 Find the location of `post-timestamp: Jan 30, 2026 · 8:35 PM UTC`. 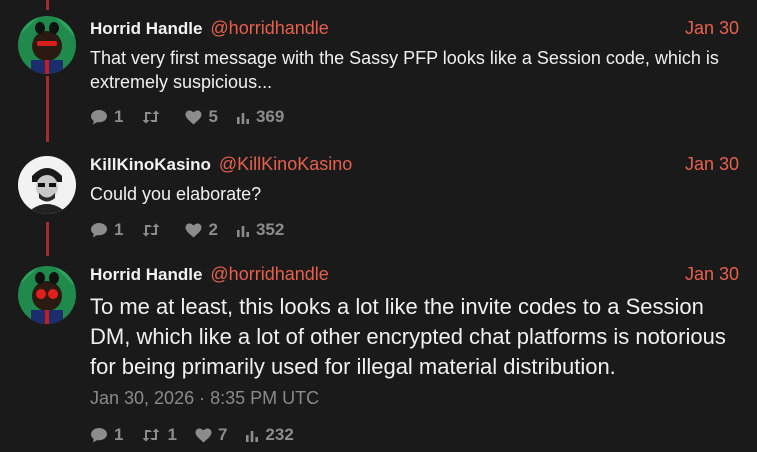

post-timestamp: Jan 30, 2026 · 8:35 PM UTC is located at coordinates (414, 398).